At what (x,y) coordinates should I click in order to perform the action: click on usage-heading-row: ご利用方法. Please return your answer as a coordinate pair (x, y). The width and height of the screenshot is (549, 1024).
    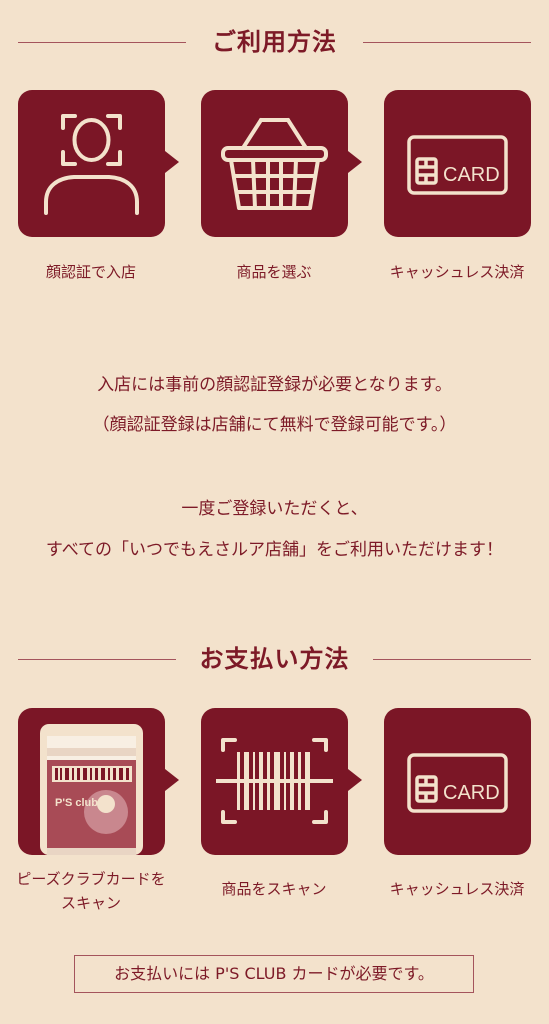
    Looking at the image, I should click on (274, 42).